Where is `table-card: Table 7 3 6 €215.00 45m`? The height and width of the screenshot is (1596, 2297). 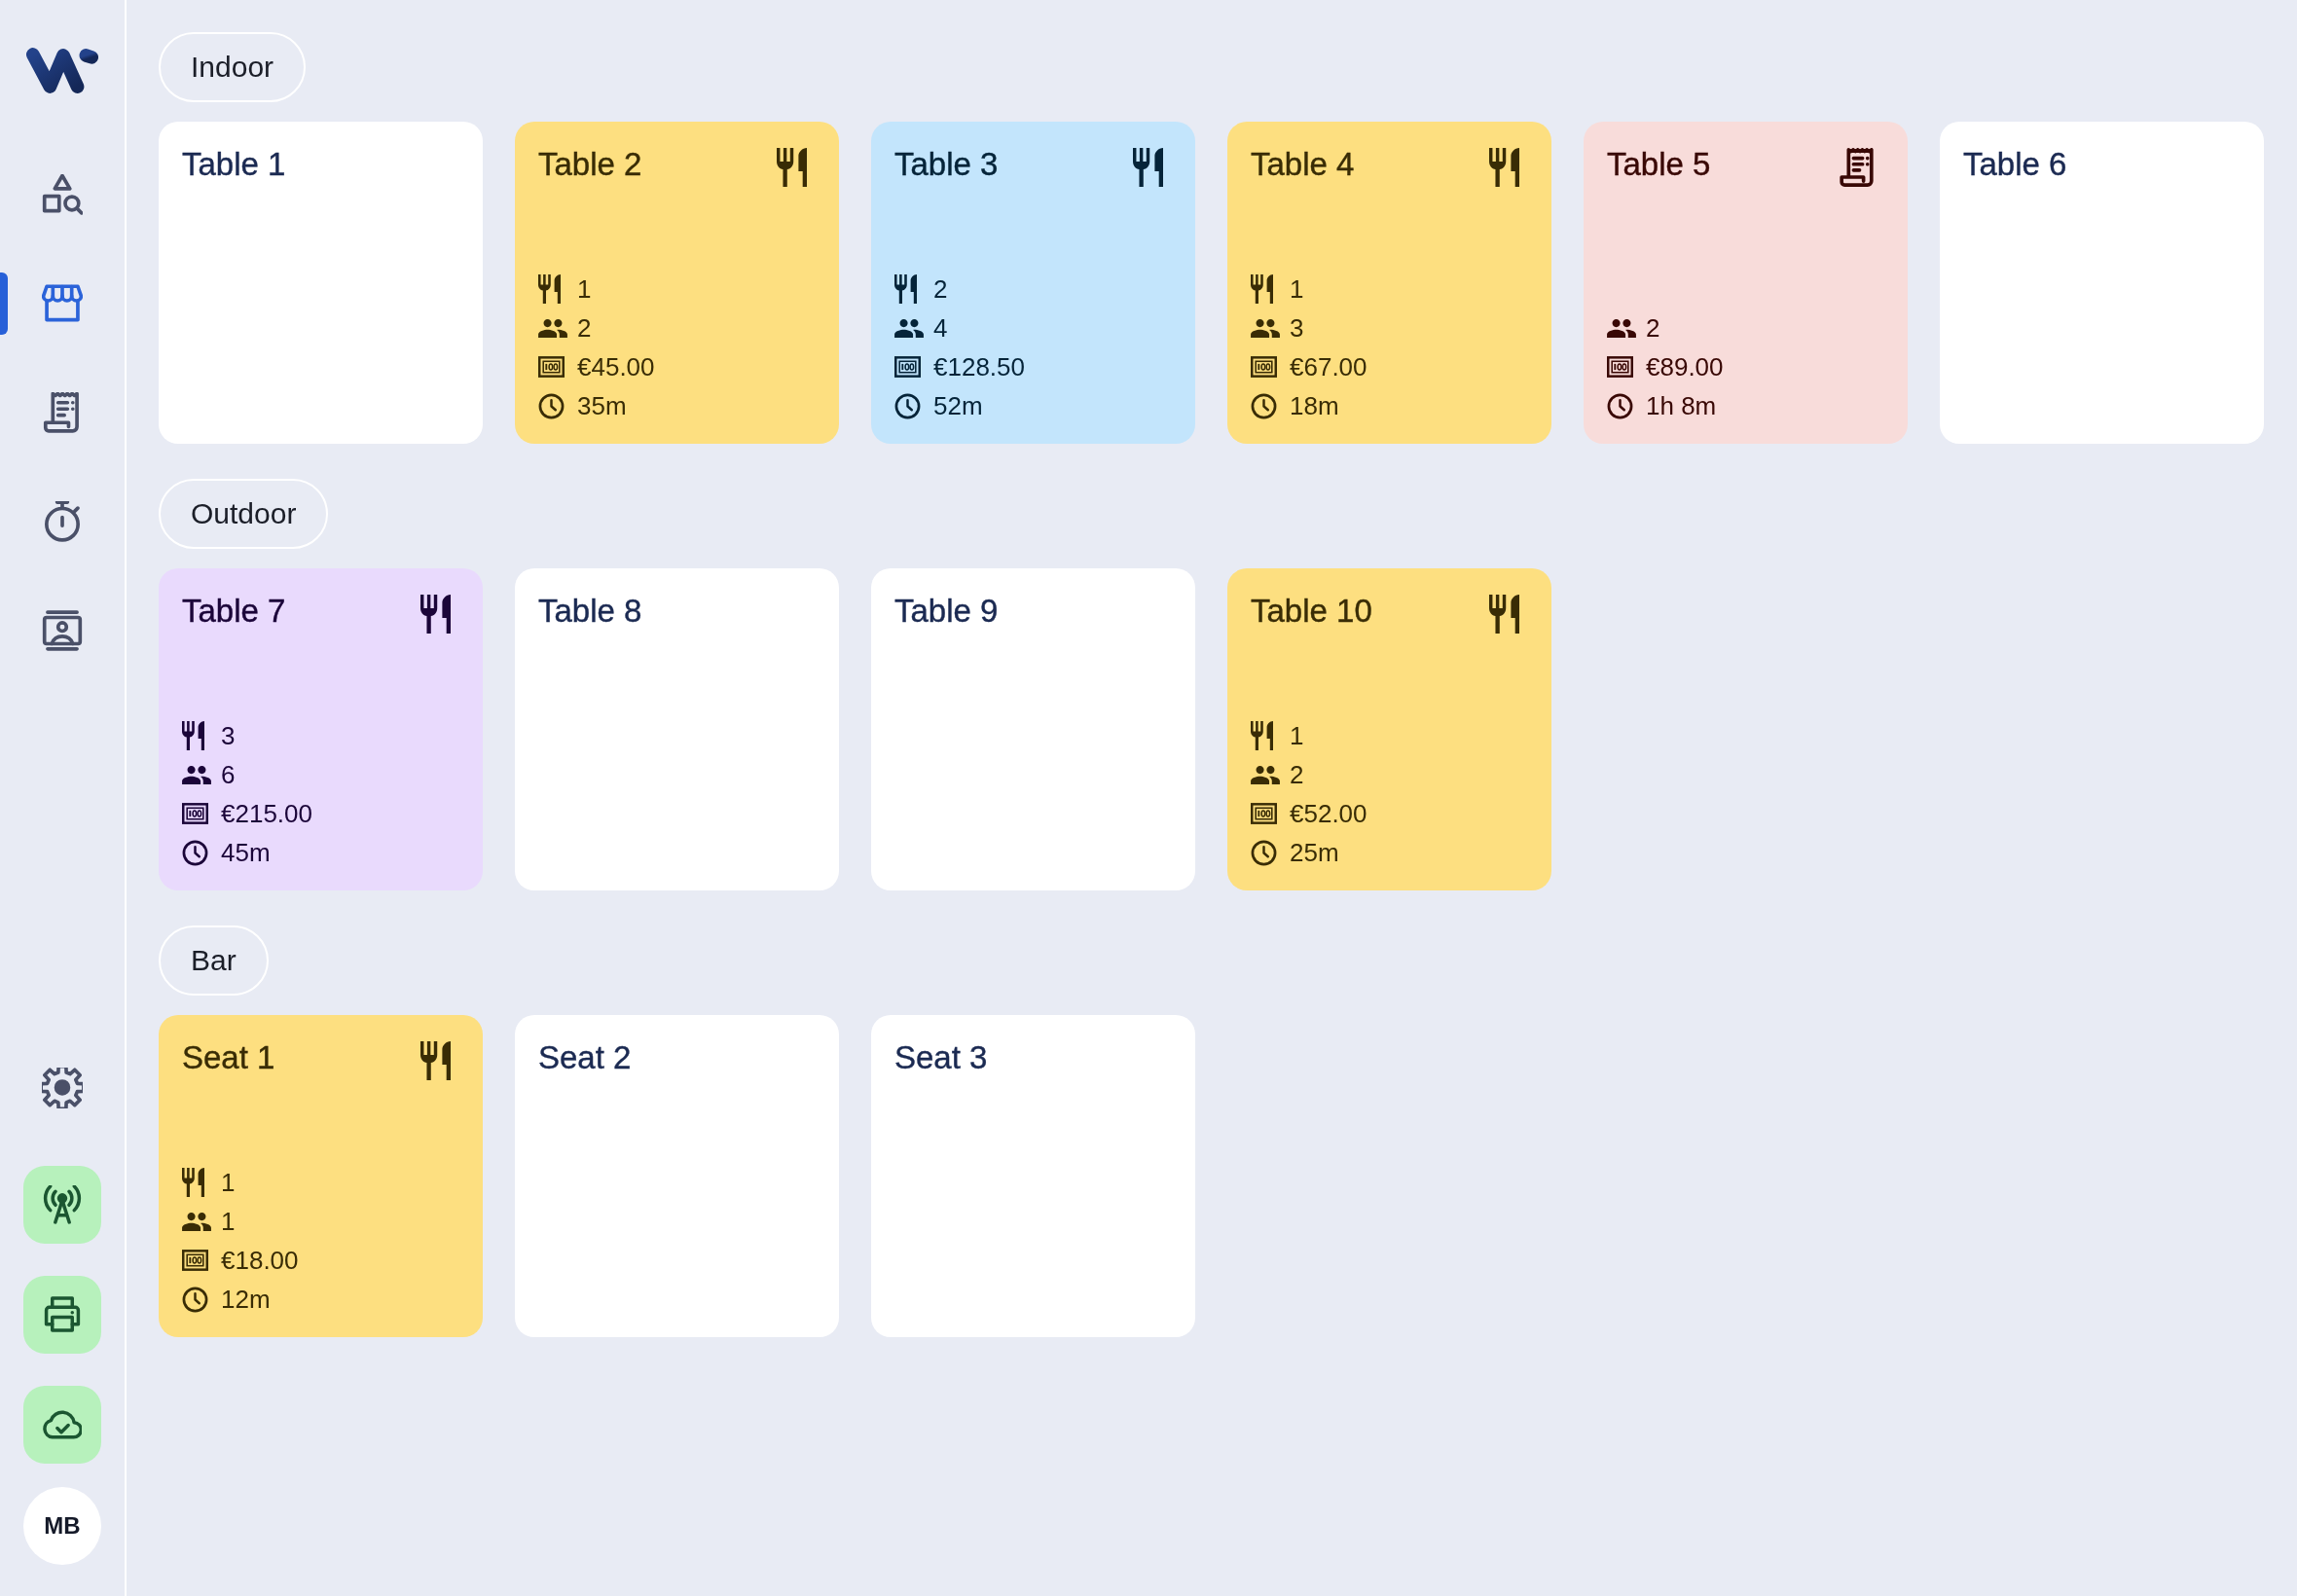 table-card: Table 7 3 6 €215.00 45m is located at coordinates (321, 729).